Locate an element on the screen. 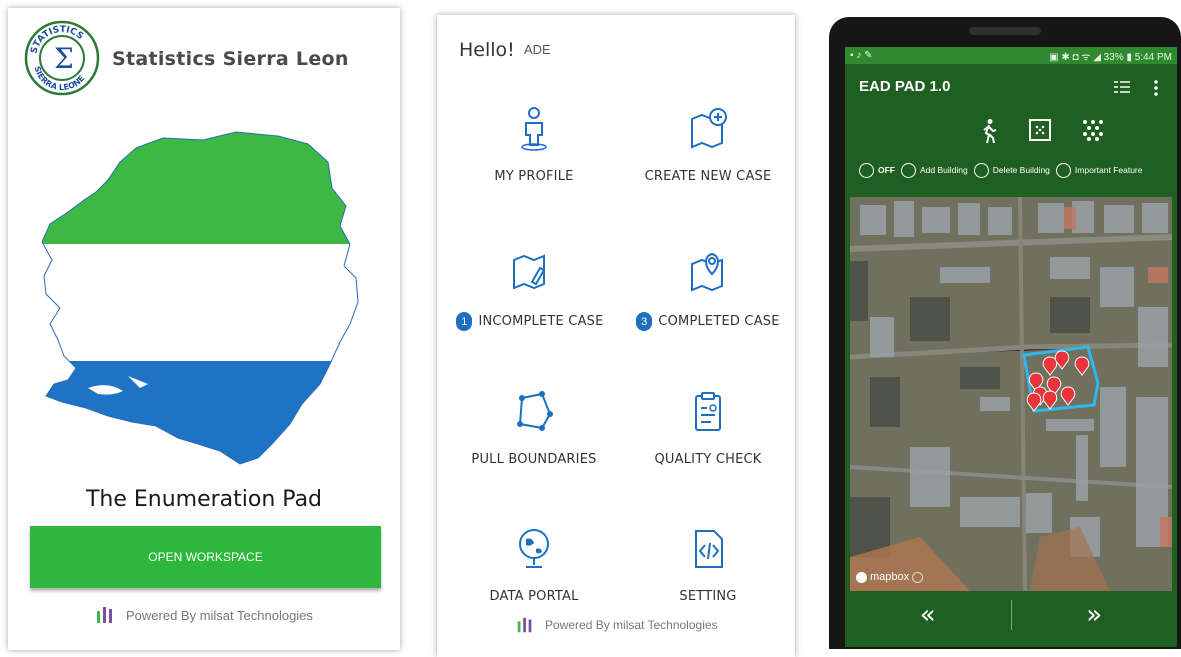 This screenshot has width=1181, height=657. mode-delete-building-radio: Delete Building is located at coordinates (1011, 170).